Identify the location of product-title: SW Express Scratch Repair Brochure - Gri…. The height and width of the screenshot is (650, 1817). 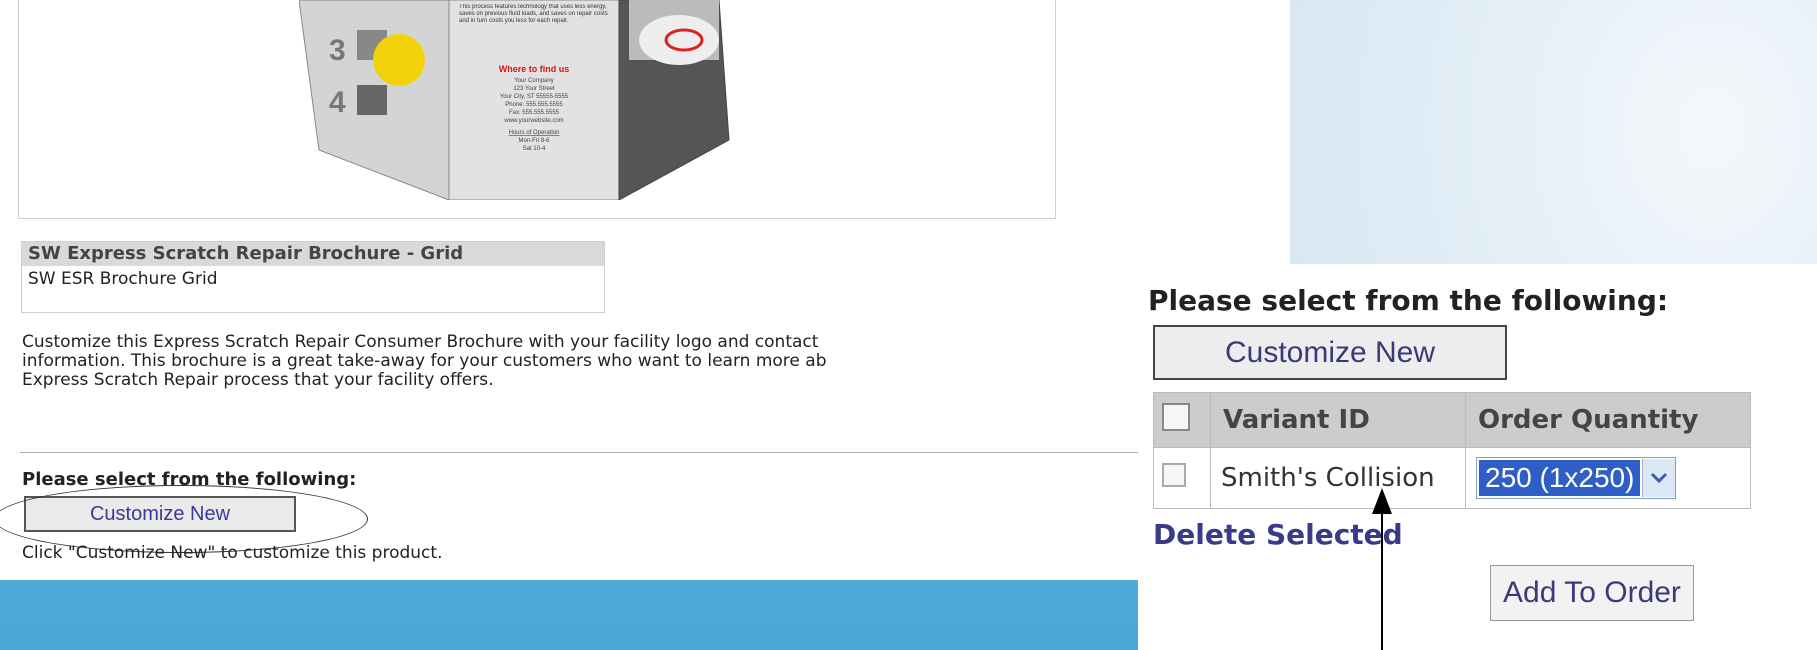
(313, 254).